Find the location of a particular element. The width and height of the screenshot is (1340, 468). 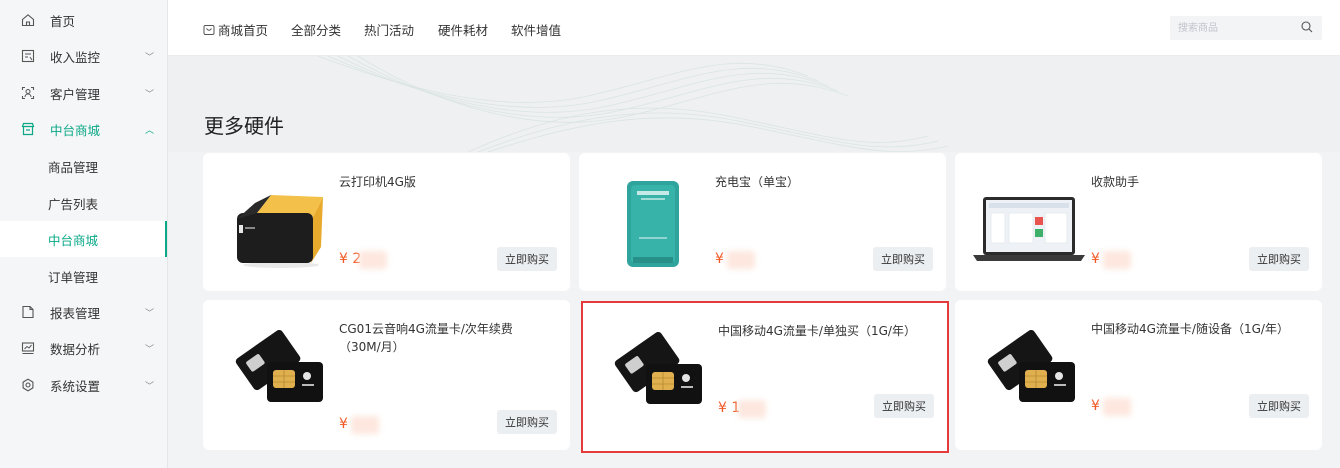

product-name: 中国移动4G流量卡/随设备（1G/年） is located at coordinates (1190, 329).